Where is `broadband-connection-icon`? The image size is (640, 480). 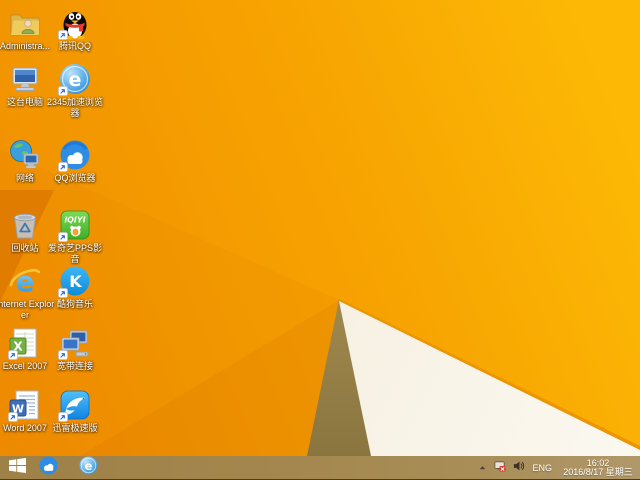 broadband-connection-icon is located at coordinates (75, 343).